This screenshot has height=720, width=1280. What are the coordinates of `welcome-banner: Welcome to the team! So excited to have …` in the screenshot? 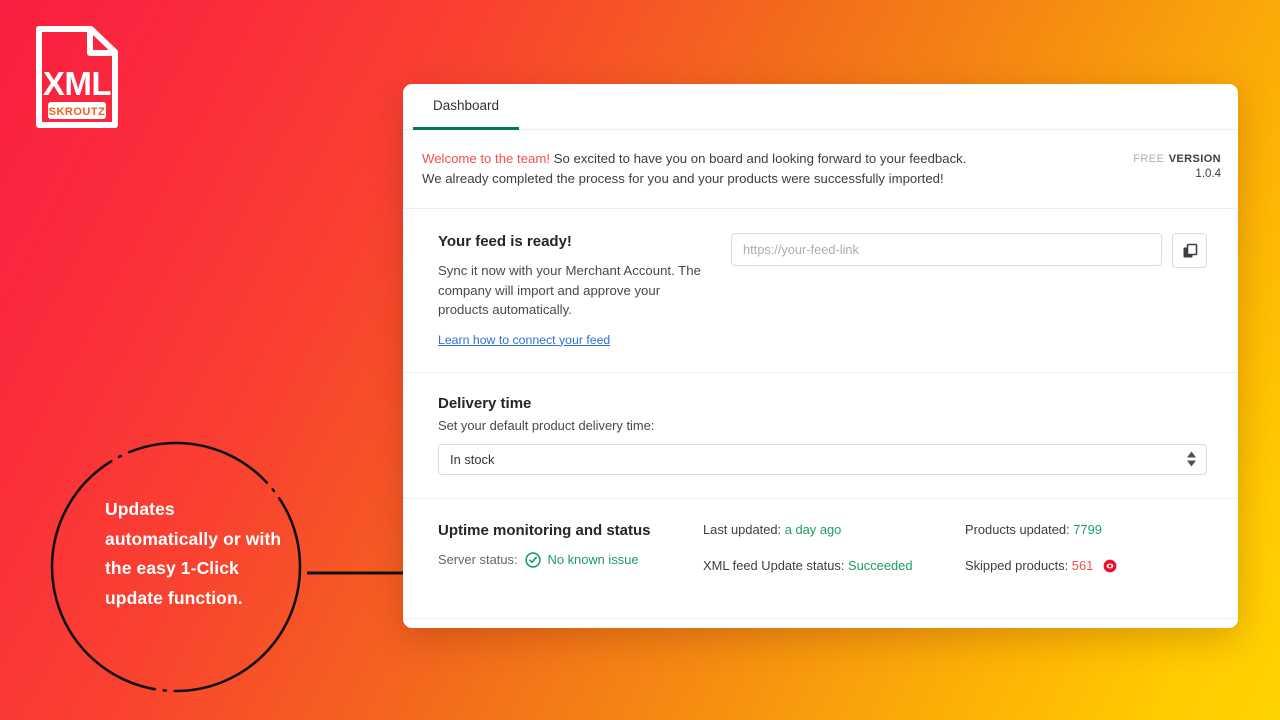 It's located at (820, 169).